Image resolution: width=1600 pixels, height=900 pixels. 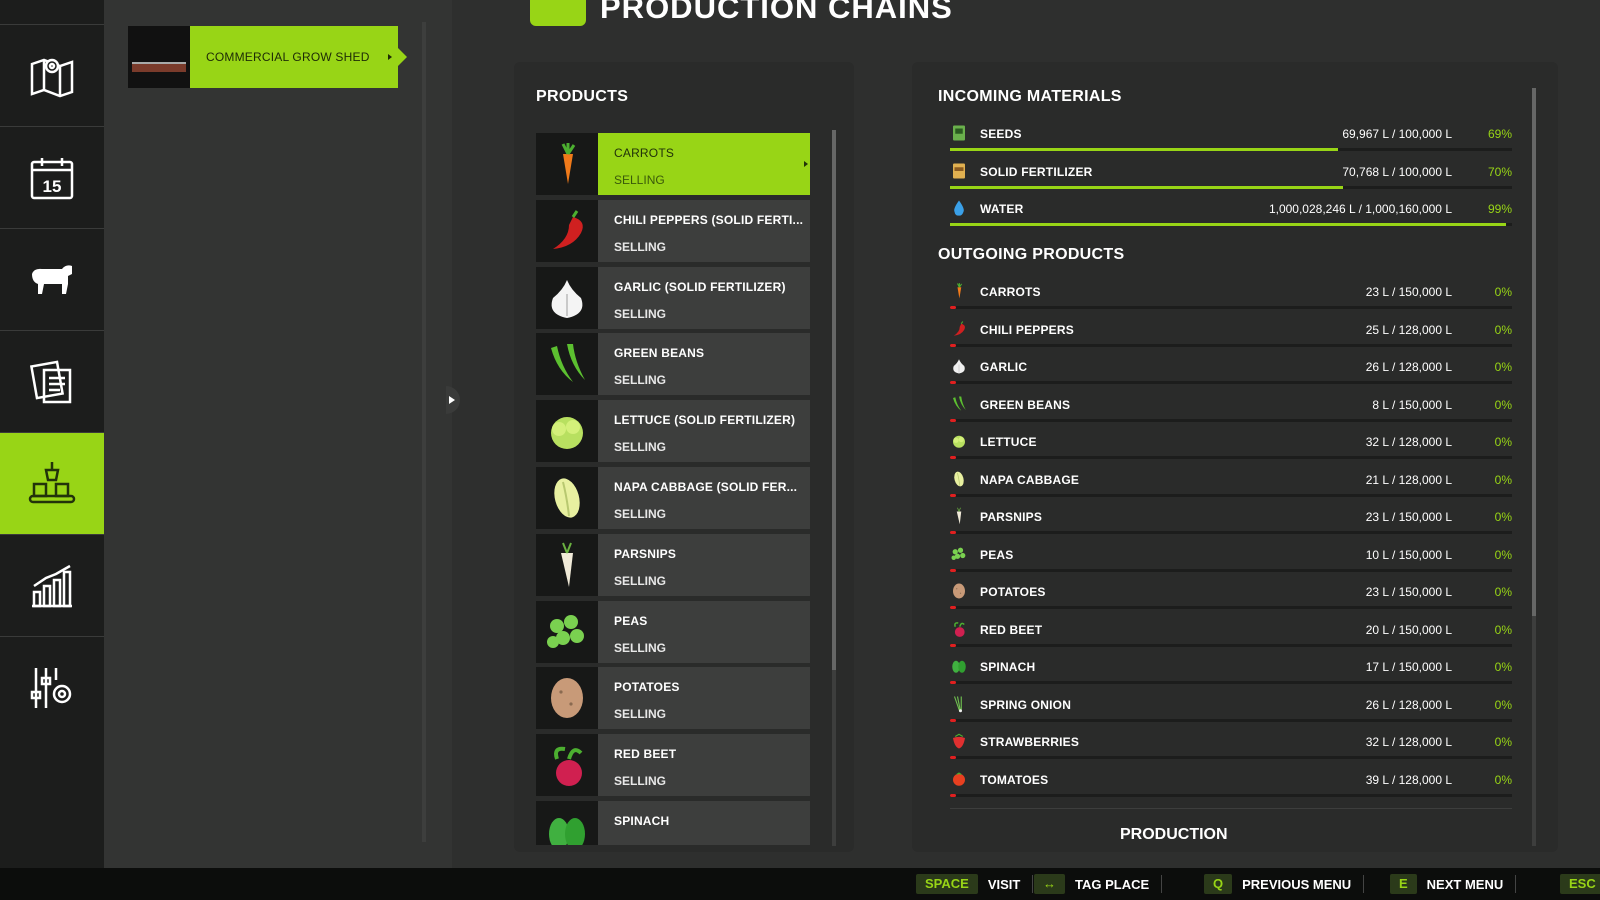 What do you see at coordinates (56, 483) in the screenshot?
I see `nav-production-chains` at bounding box center [56, 483].